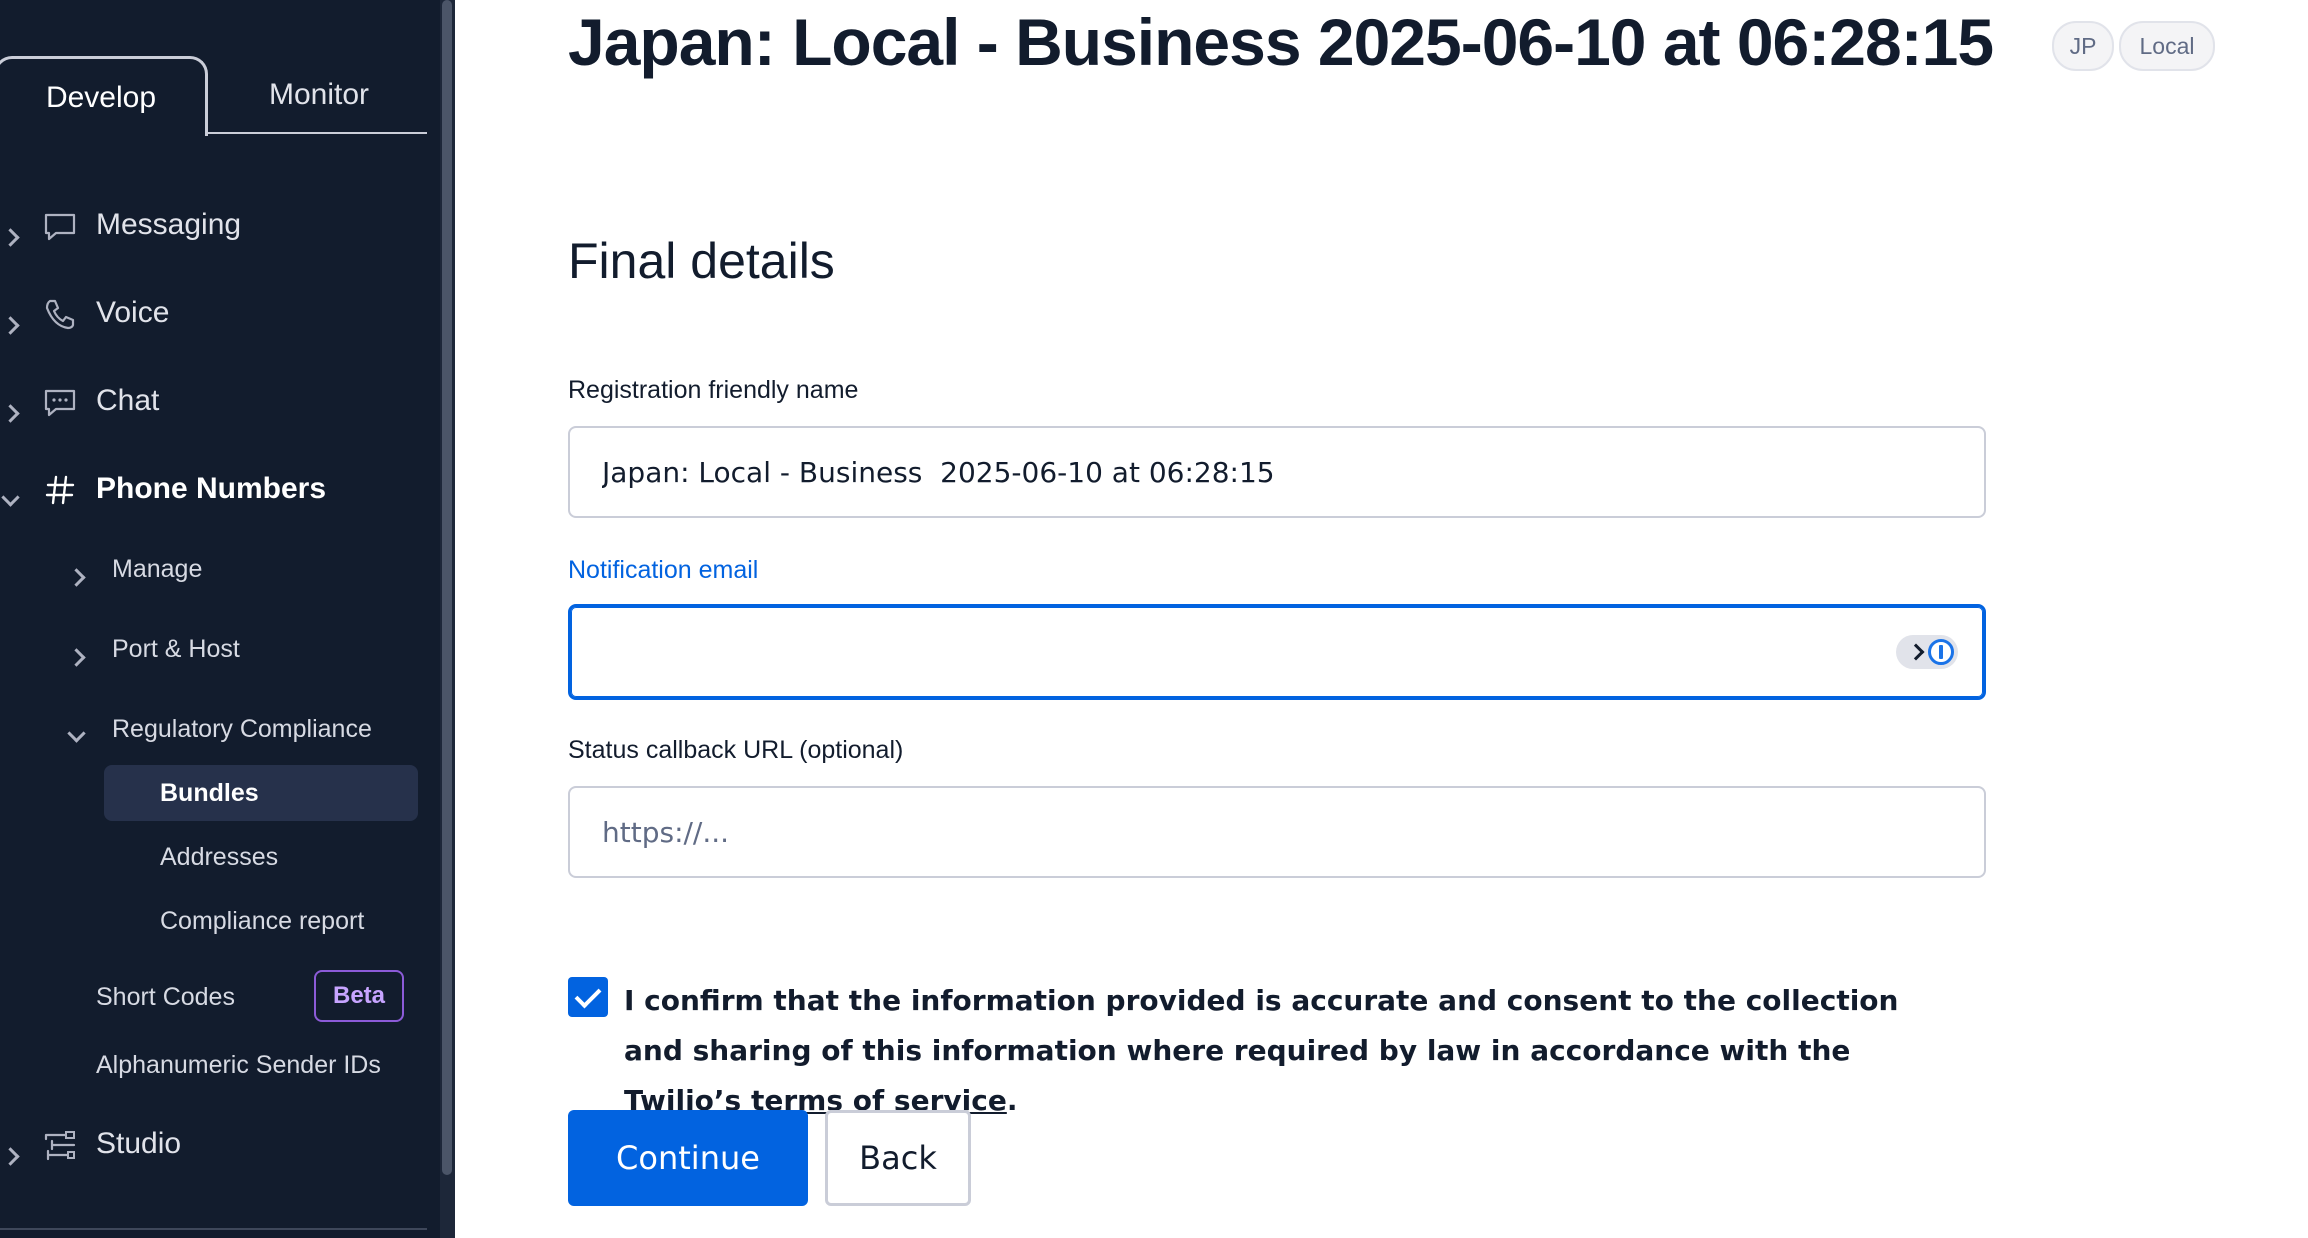 The width and height of the screenshot is (2308, 1238). What do you see at coordinates (262, 921) in the screenshot?
I see `sidebar-item-label: Compliance report` at bounding box center [262, 921].